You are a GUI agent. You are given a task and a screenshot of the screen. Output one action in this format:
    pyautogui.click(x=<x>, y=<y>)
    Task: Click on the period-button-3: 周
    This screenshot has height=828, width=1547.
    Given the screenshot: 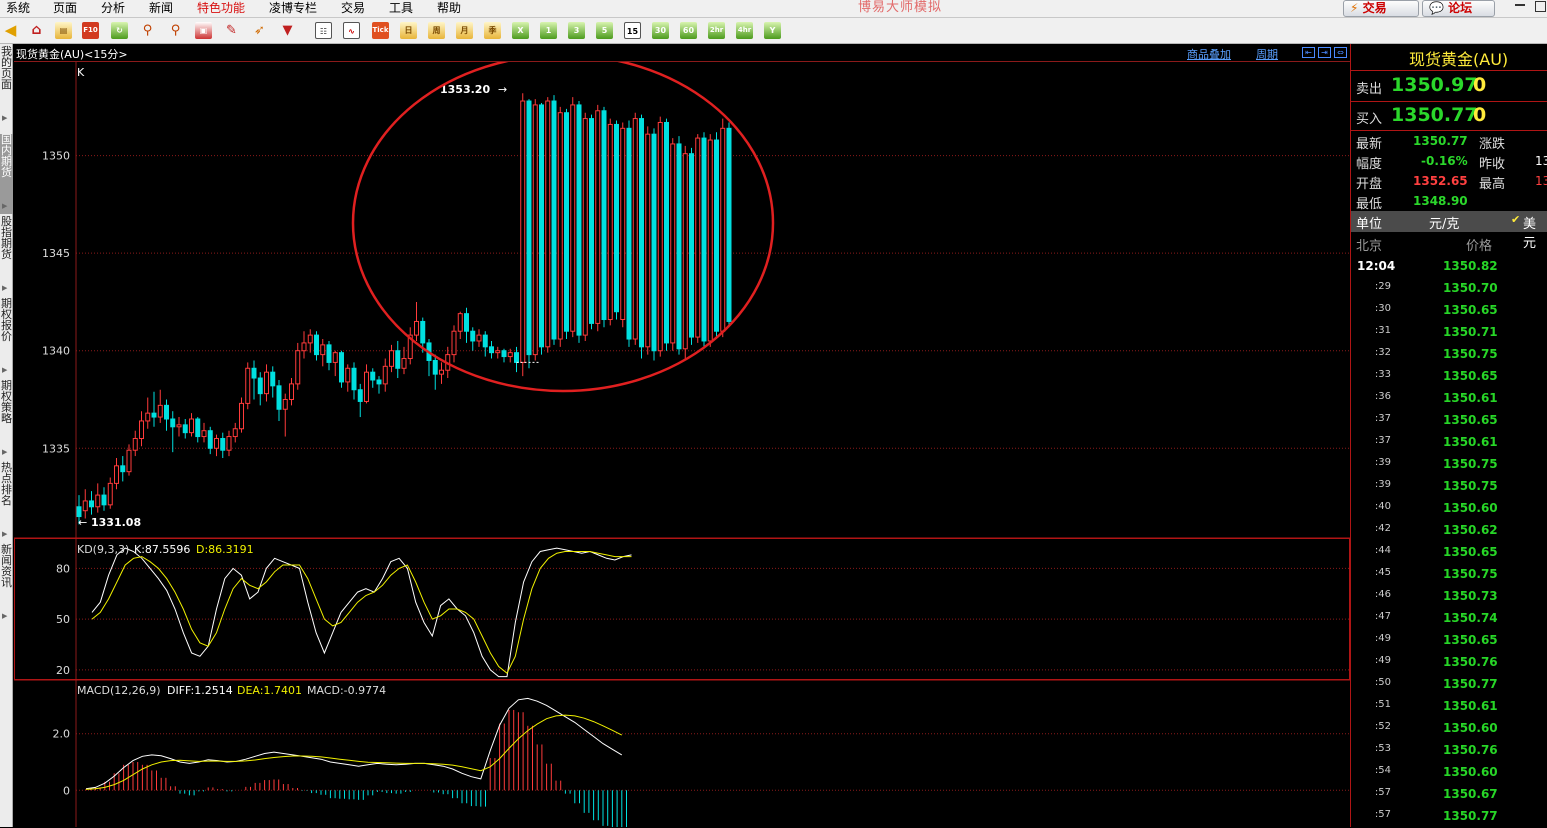 What is the action you would take?
    pyautogui.click(x=436, y=30)
    